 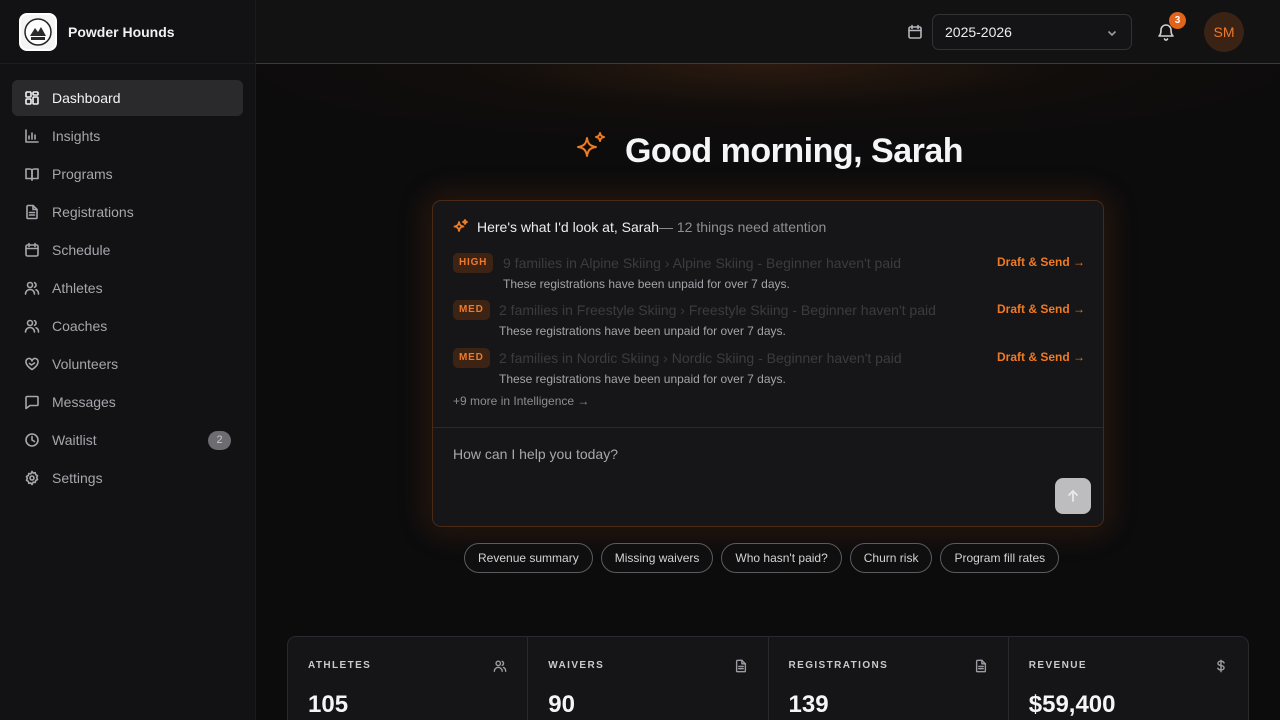 What do you see at coordinates (473, 263) in the screenshot?
I see `priority-badge: HIGH` at bounding box center [473, 263].